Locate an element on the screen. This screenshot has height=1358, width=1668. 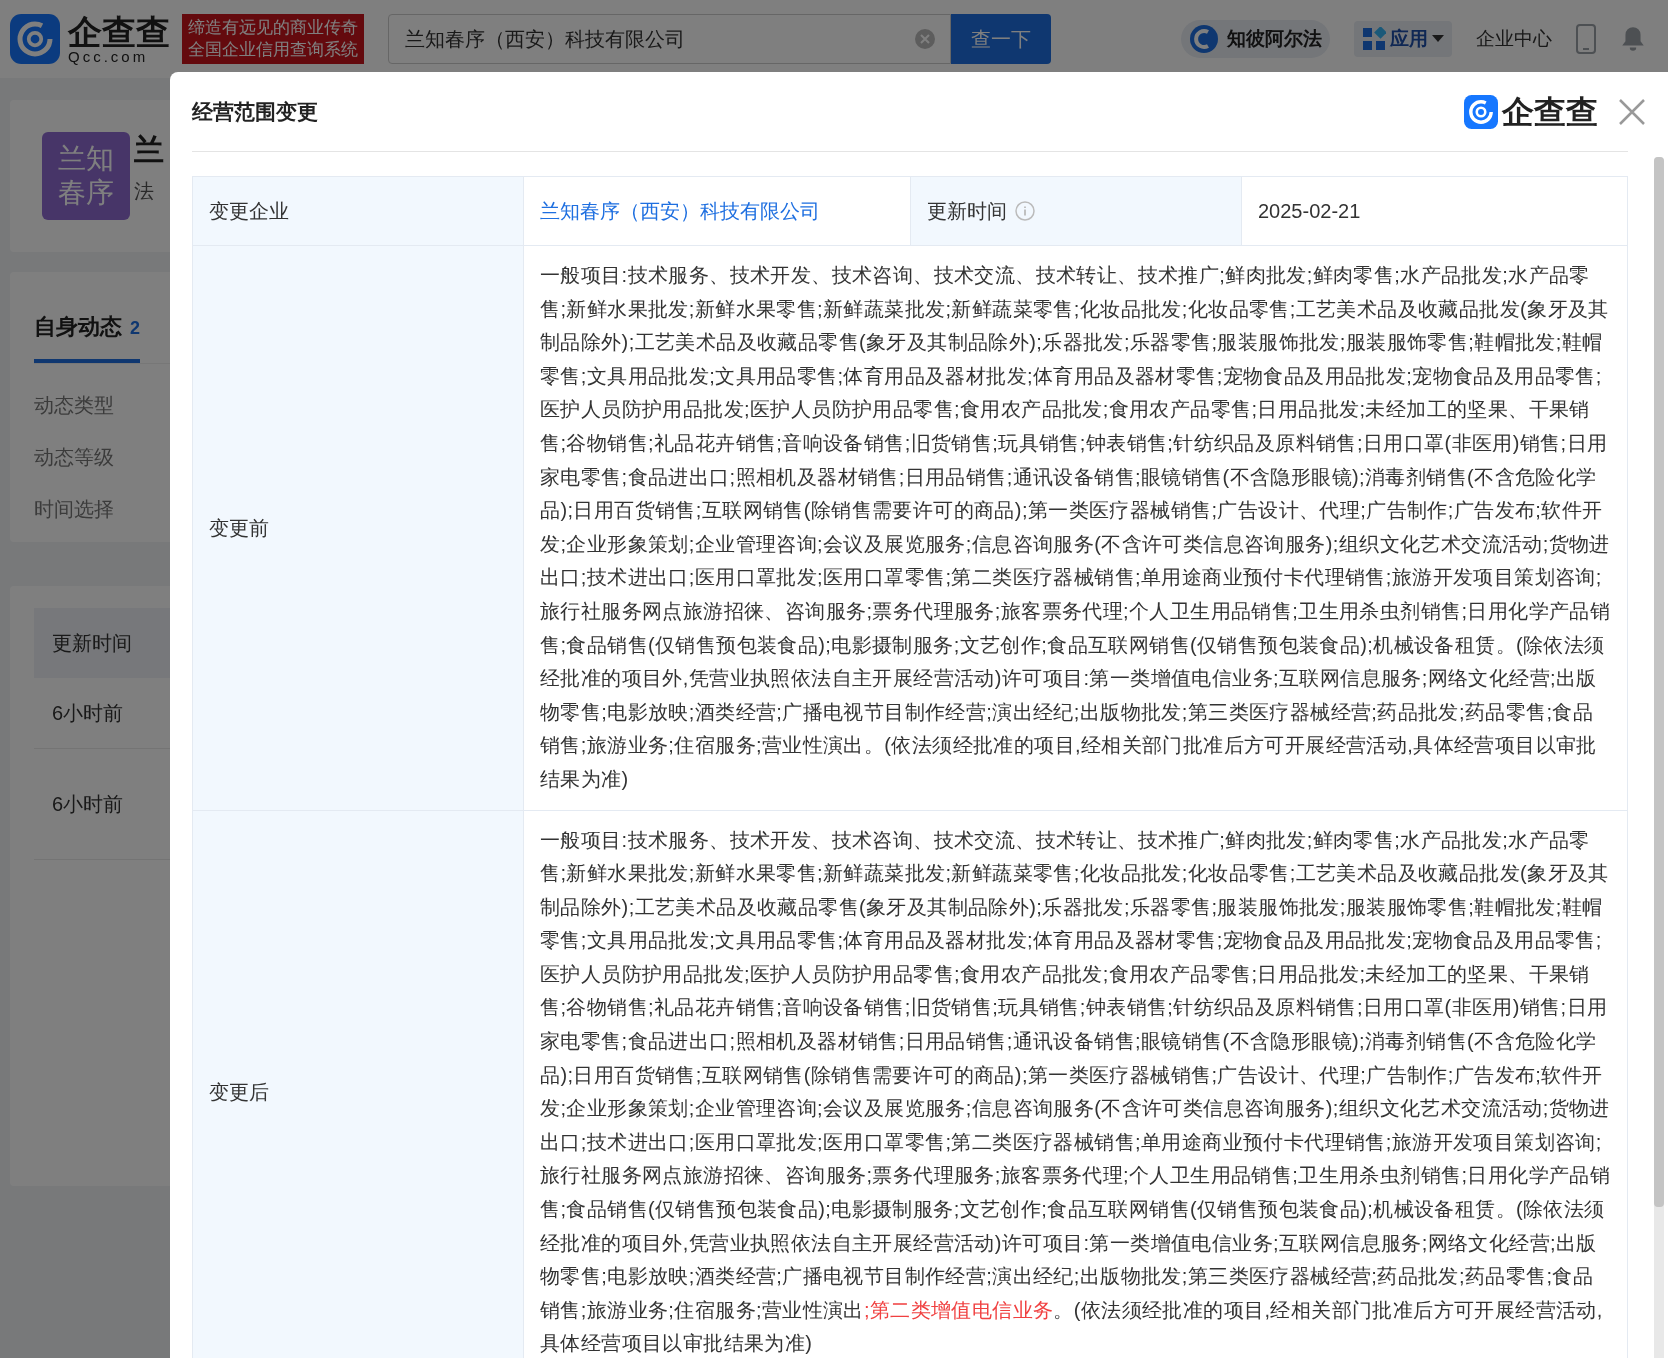
caret-icon is located at coordinates (1438, 39).